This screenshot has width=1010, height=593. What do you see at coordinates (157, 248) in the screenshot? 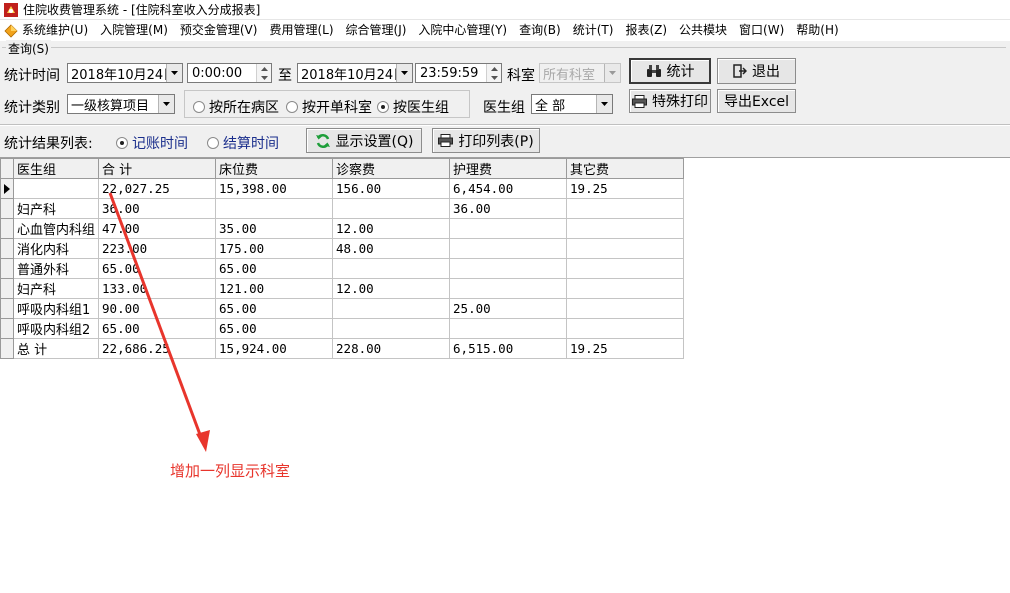
I see `table-cell: 223.00` at bounding box center [157, 248].